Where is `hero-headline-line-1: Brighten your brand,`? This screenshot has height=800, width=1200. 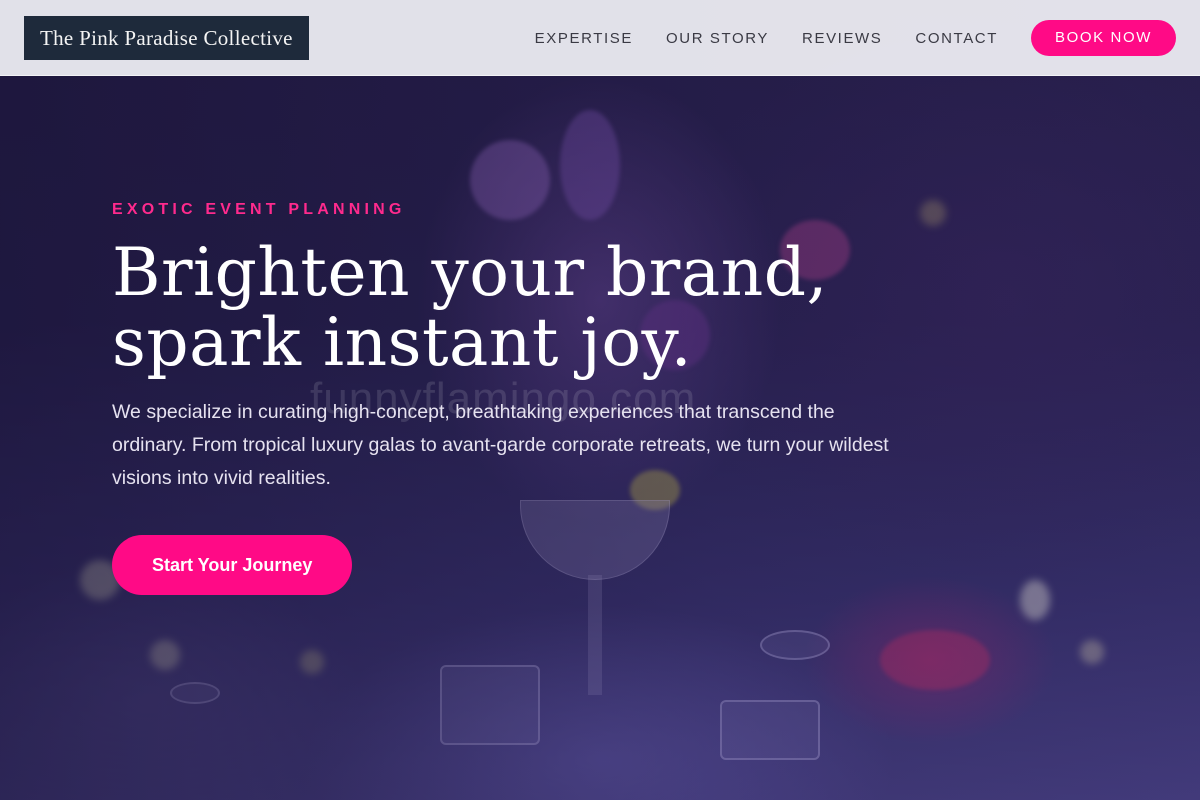
hero-headline-line-1: Brighten your brand, is located at coordinates (470, 272).